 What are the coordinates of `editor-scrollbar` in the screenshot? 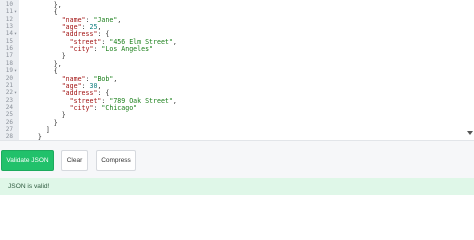 It's located at (470, 70).